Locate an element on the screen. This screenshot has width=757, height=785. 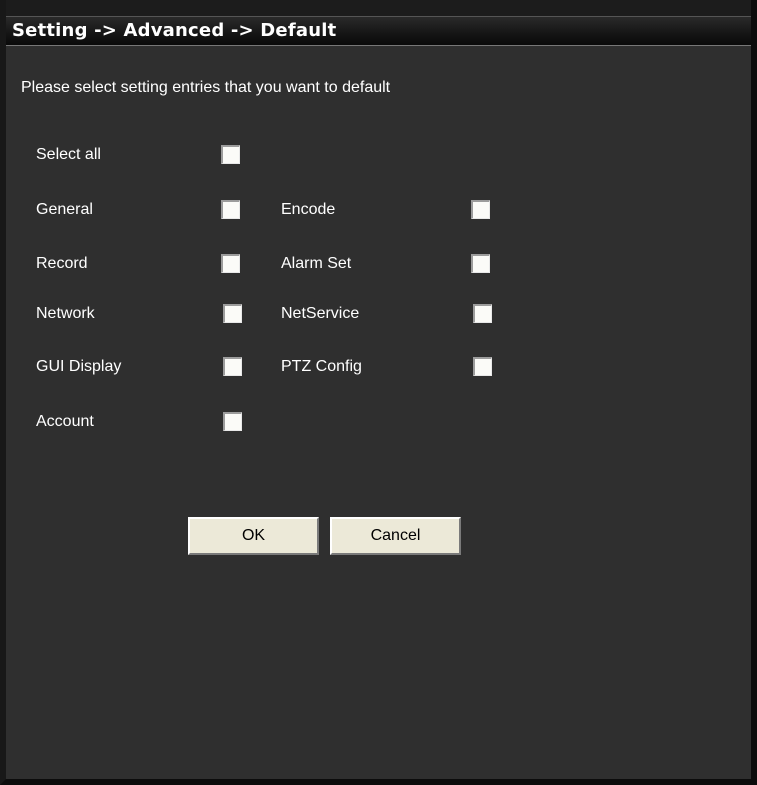
network-label: Network is located at coordinates (65, 313).